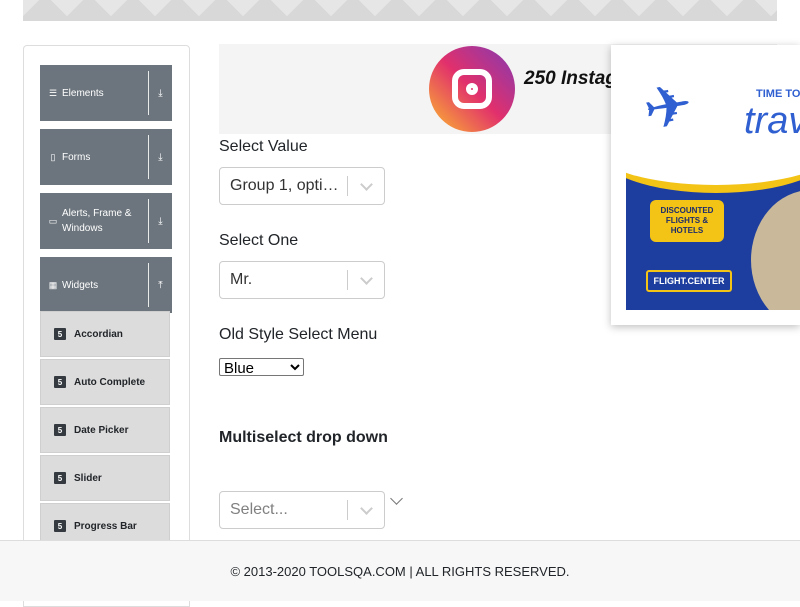 The width and height of the screenshot is (800, 607). Describe the element at coordinates (88, 478) in the screenshot. I see `sidebar-item-label: Slider` at that location.